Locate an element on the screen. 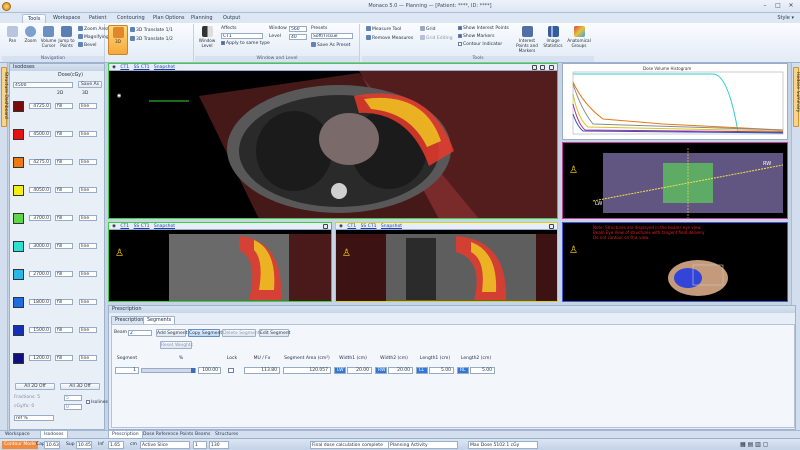 This screenshot has height=450, width=800. dvh-view: Dose Volume Histogram is located at coordinates (675, 101).